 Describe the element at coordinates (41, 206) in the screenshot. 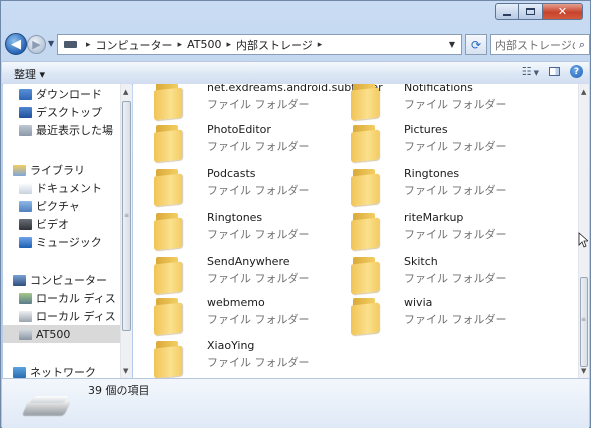

I see `nav-item: ピクチャ` at that location.